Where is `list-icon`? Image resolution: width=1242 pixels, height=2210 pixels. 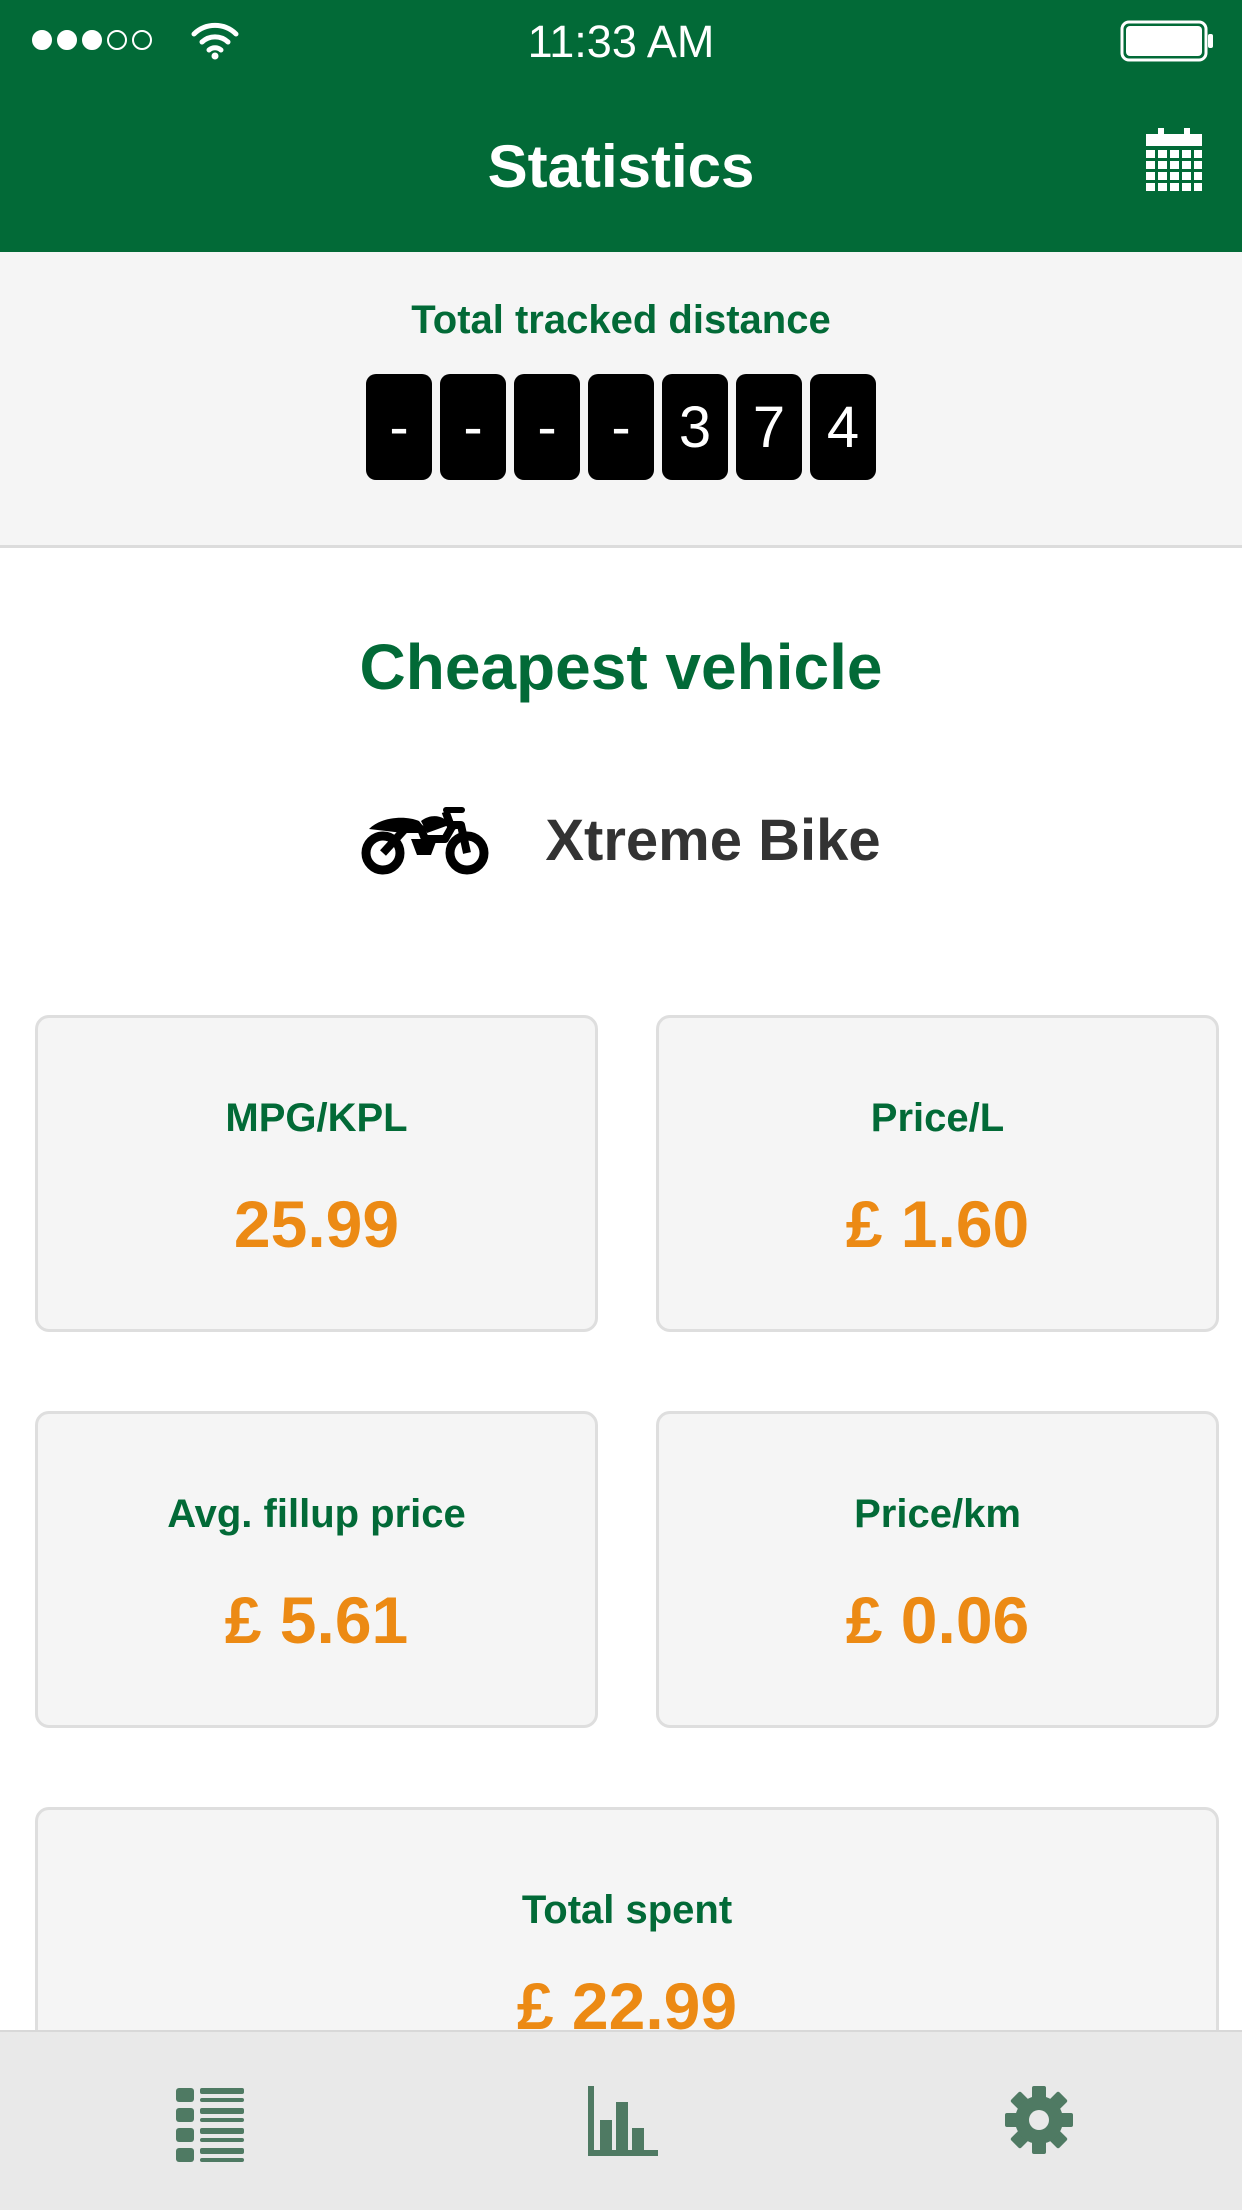
list-icon is located at coordinates (210, 2125).